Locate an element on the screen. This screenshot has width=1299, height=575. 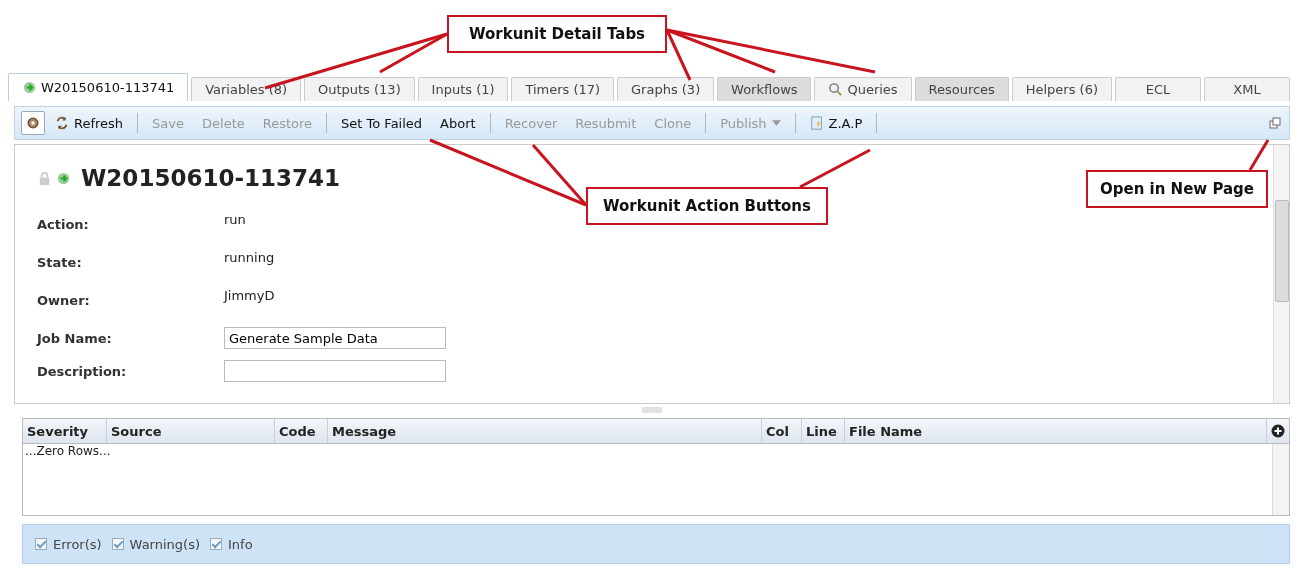
toolbar-button: Refresh is located at coordinates (89, 123).